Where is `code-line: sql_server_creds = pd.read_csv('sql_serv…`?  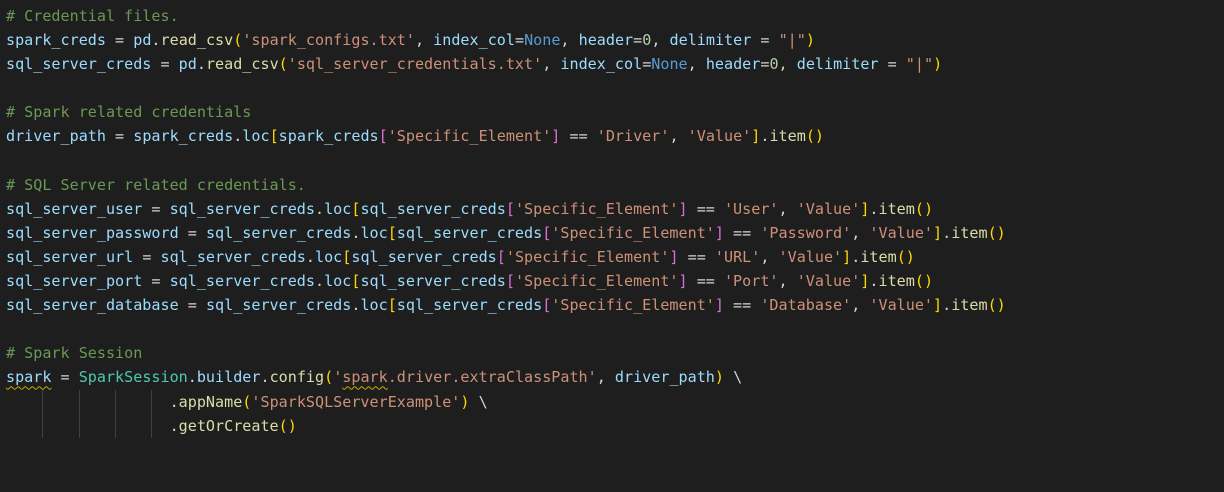
code-line: sql_server_creds = pd.read_csv('sql_serv… is located at coordinates (615, 64).